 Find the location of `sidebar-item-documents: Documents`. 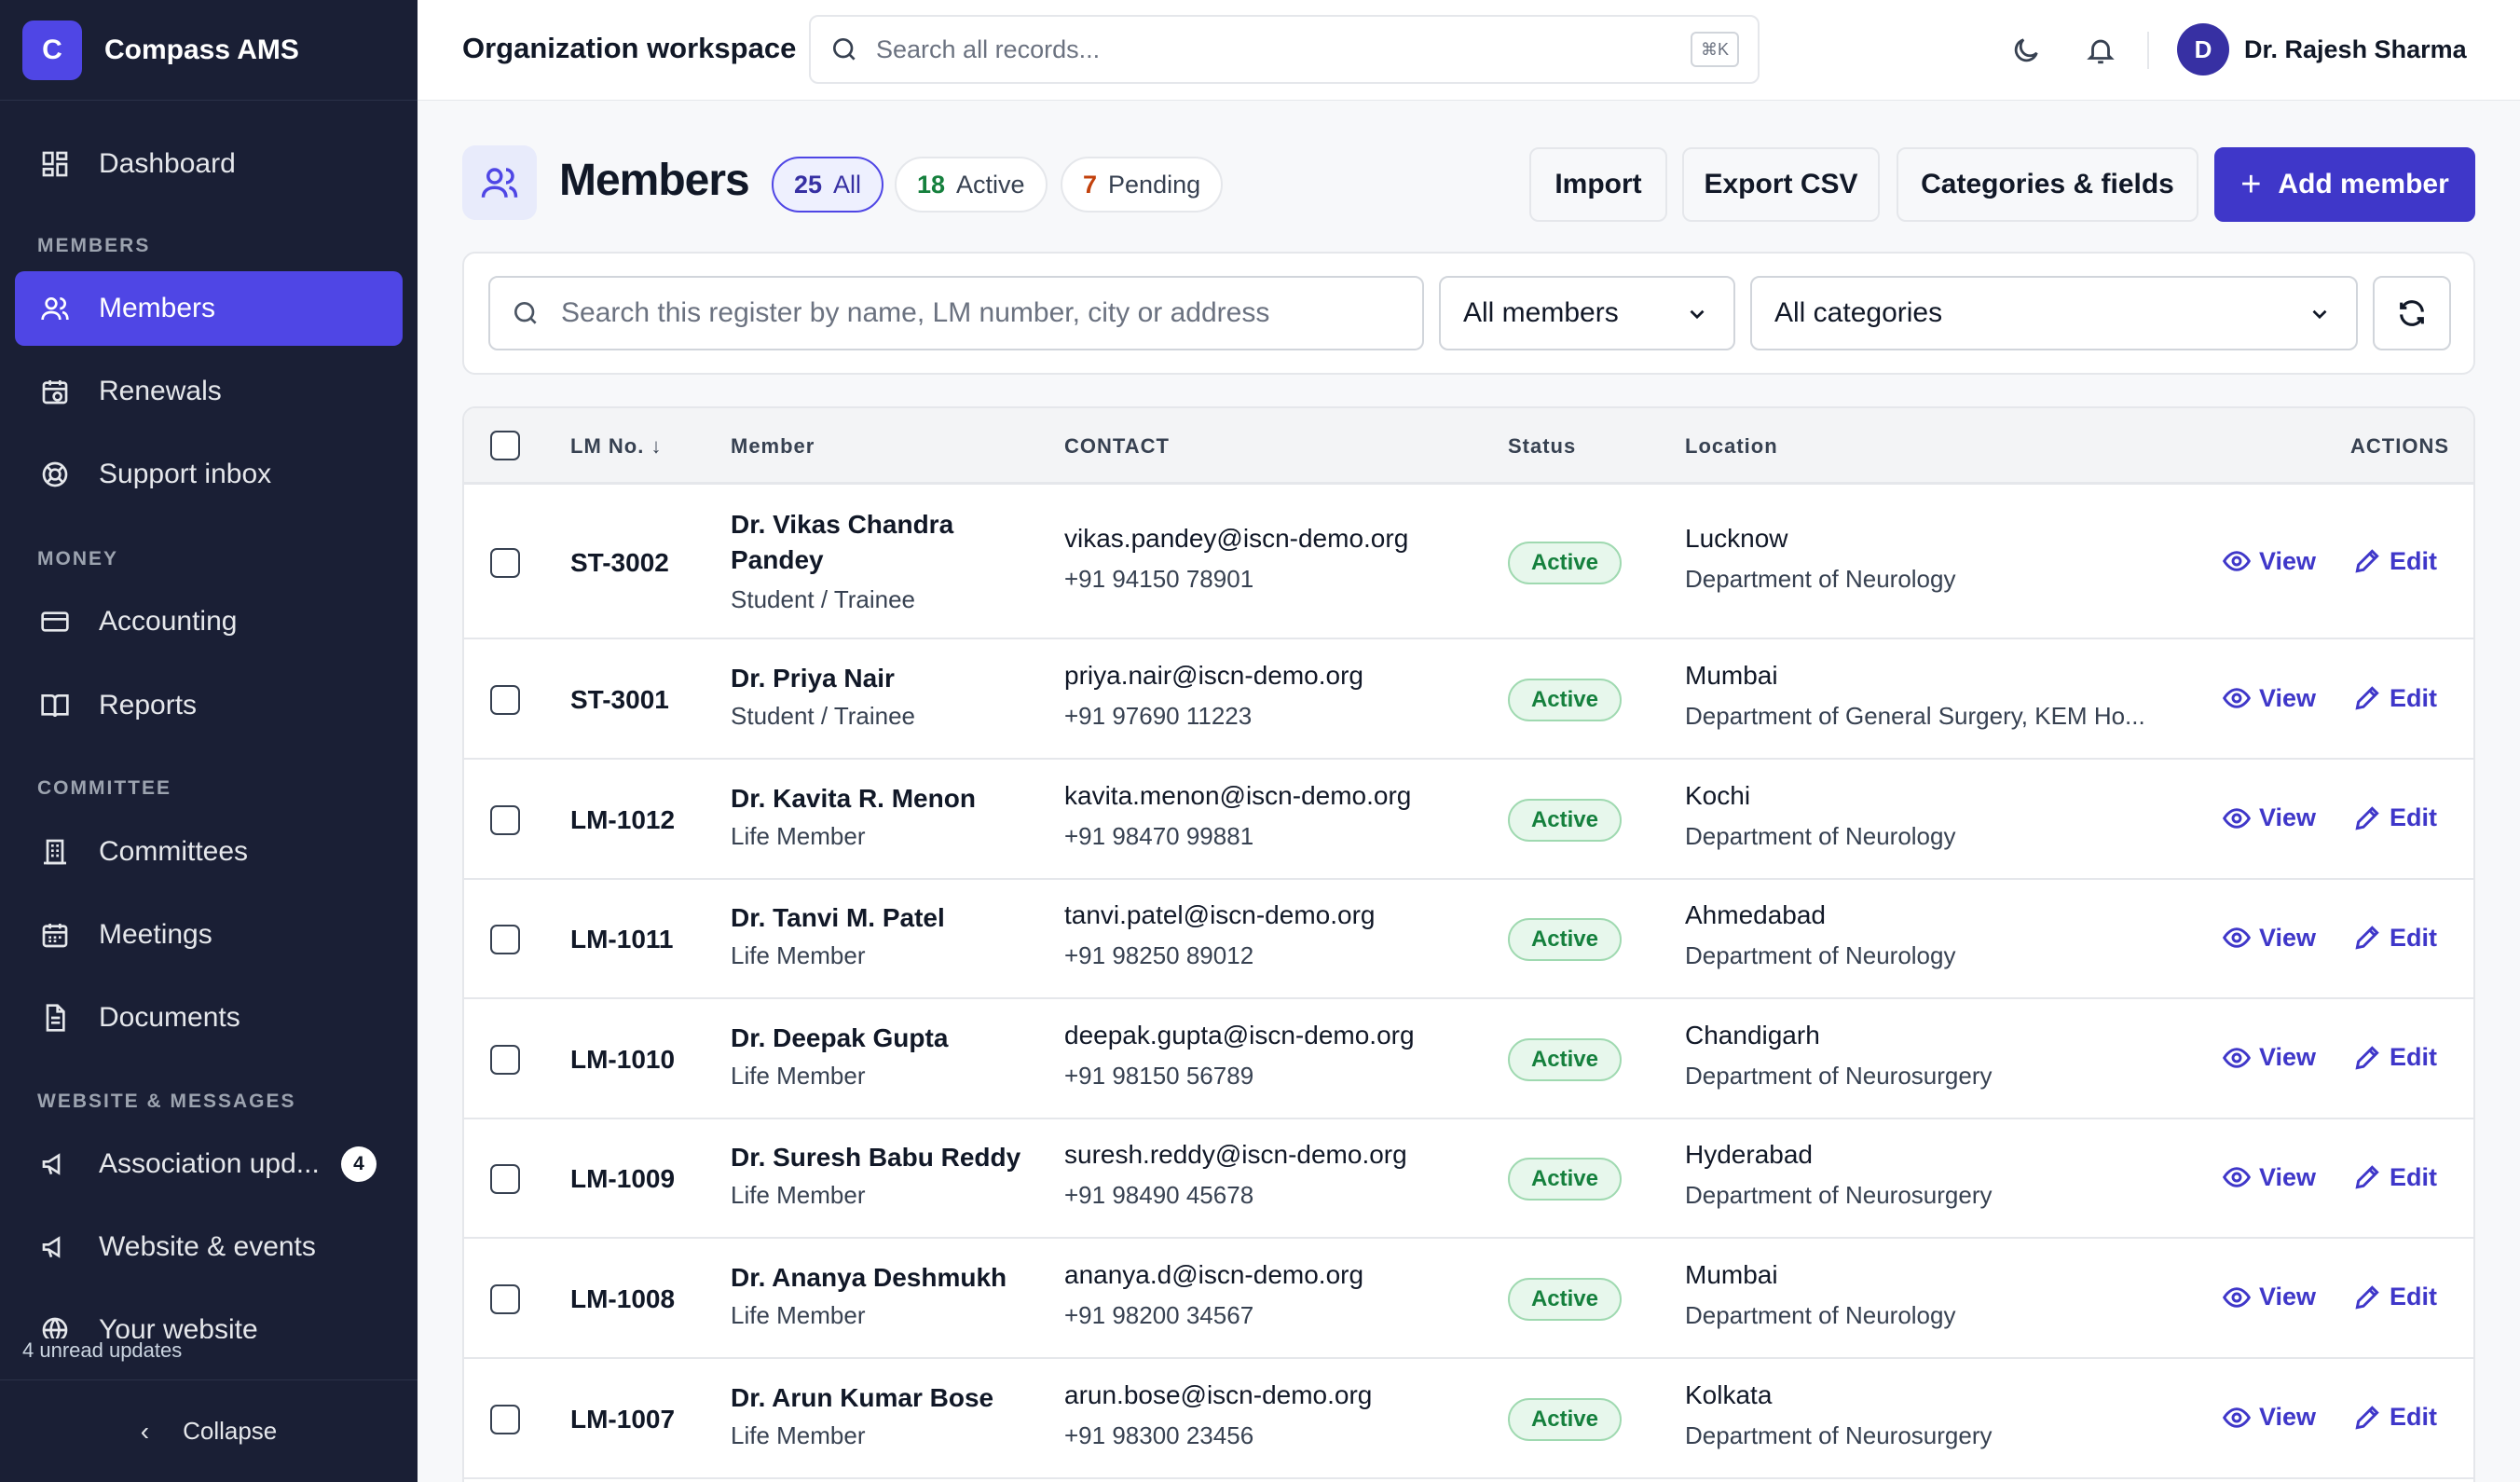

sidebar-item-documents: Documents is located at coordinates (209, 1018).